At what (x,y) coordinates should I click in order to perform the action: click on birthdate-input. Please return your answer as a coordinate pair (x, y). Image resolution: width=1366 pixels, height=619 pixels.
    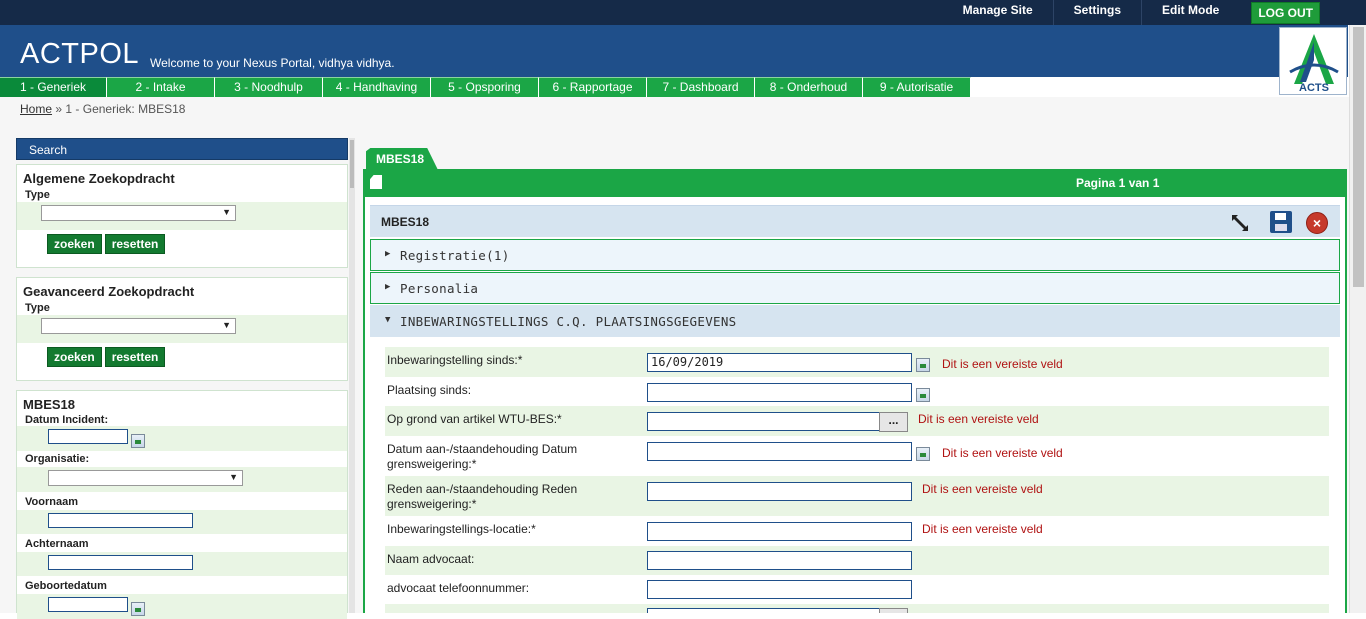
    Looking at the image, I should click on (88, 604).